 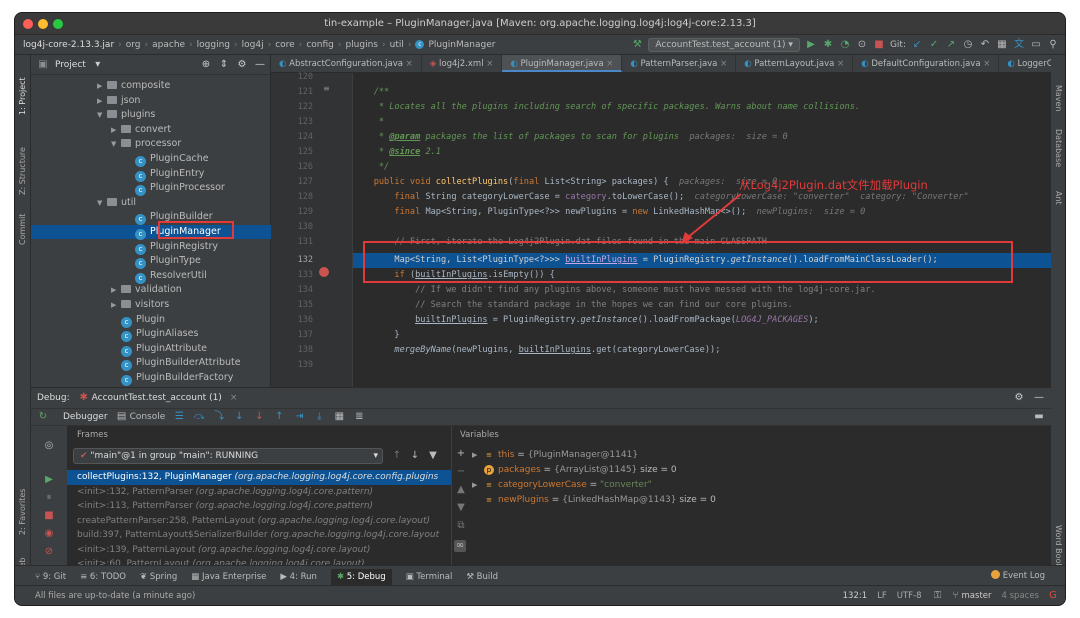 I want to click on view-breakpoints-icon: ◉, so click(x=49, y=534).